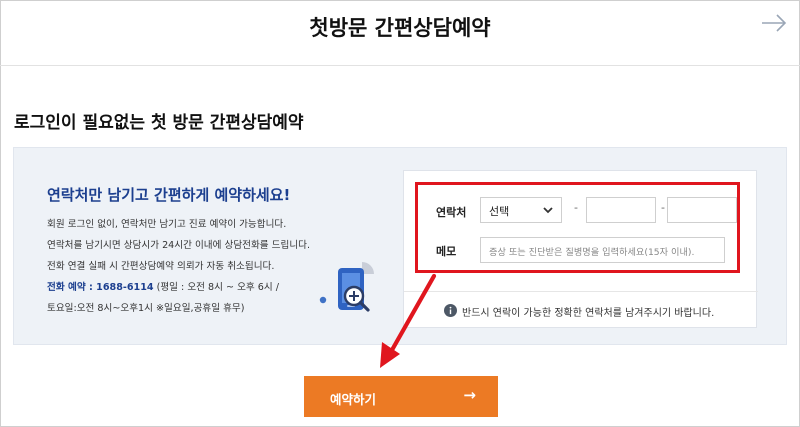 The width and height of the screenshot is (800, 427). What do you see at coordinates (159, 123) in the screenshot?
I see `section-title: 로그인이 필요없는 첫 방문 간편상담예약` at bounding box center [159, 123].